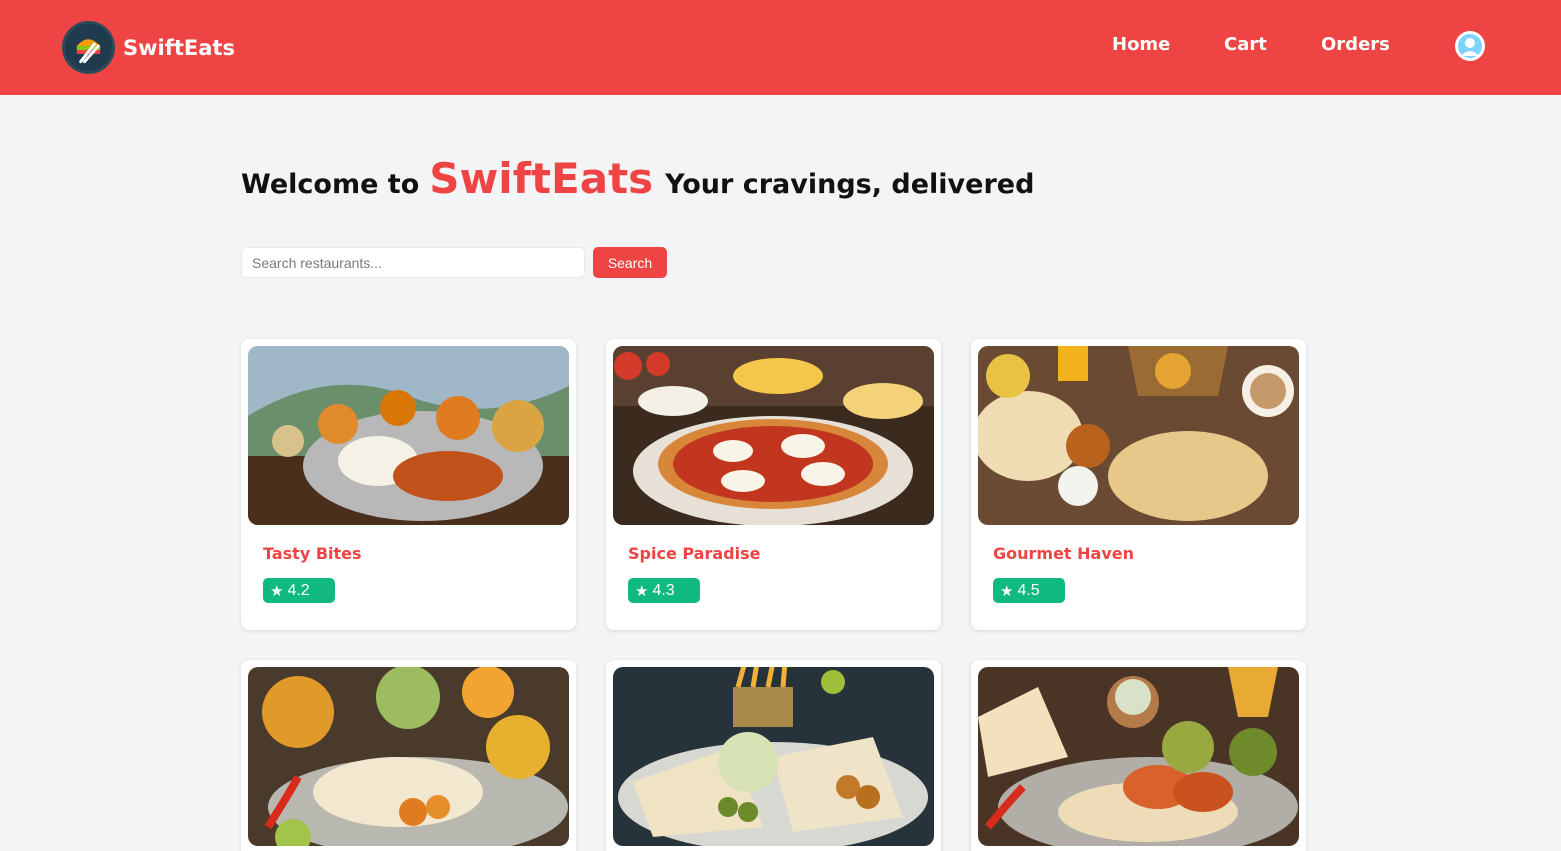  Describe the element at coordinates (630, 262) in the screenshot. I see `search-button: Search` at that location.